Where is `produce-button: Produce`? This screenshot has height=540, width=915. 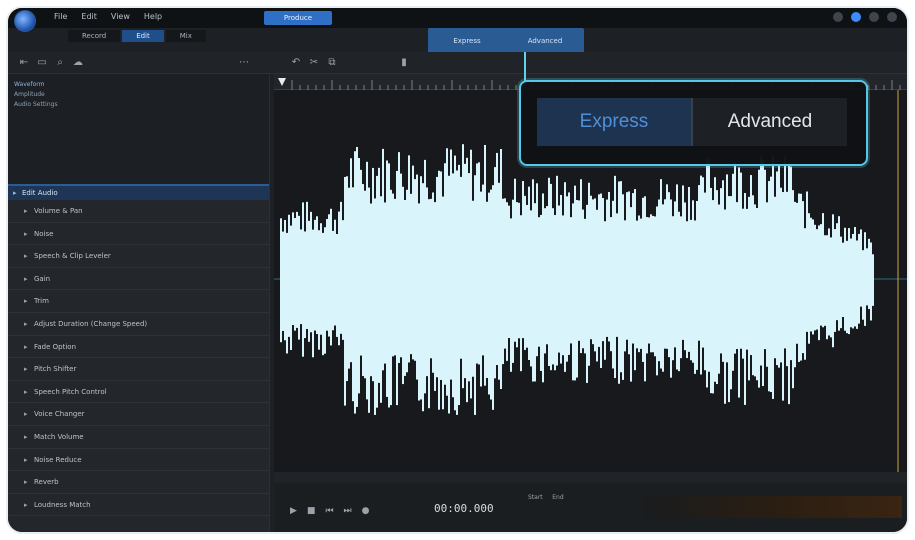
produce-button: Produce is located at coordinates (298, 18).